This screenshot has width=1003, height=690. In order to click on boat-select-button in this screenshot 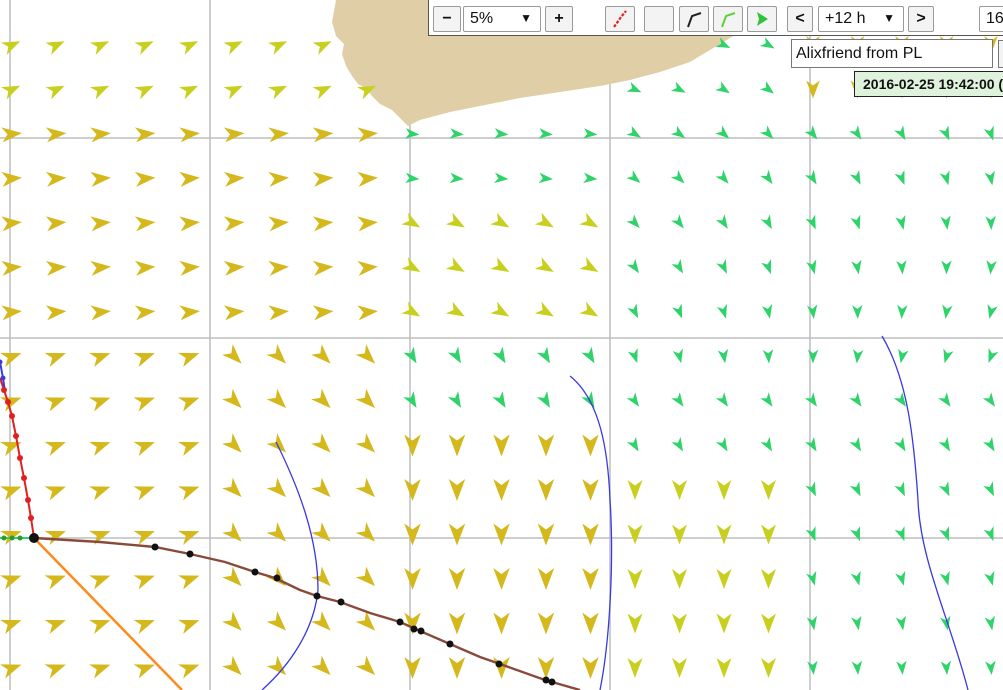, I will do `click(1000, 54)`.